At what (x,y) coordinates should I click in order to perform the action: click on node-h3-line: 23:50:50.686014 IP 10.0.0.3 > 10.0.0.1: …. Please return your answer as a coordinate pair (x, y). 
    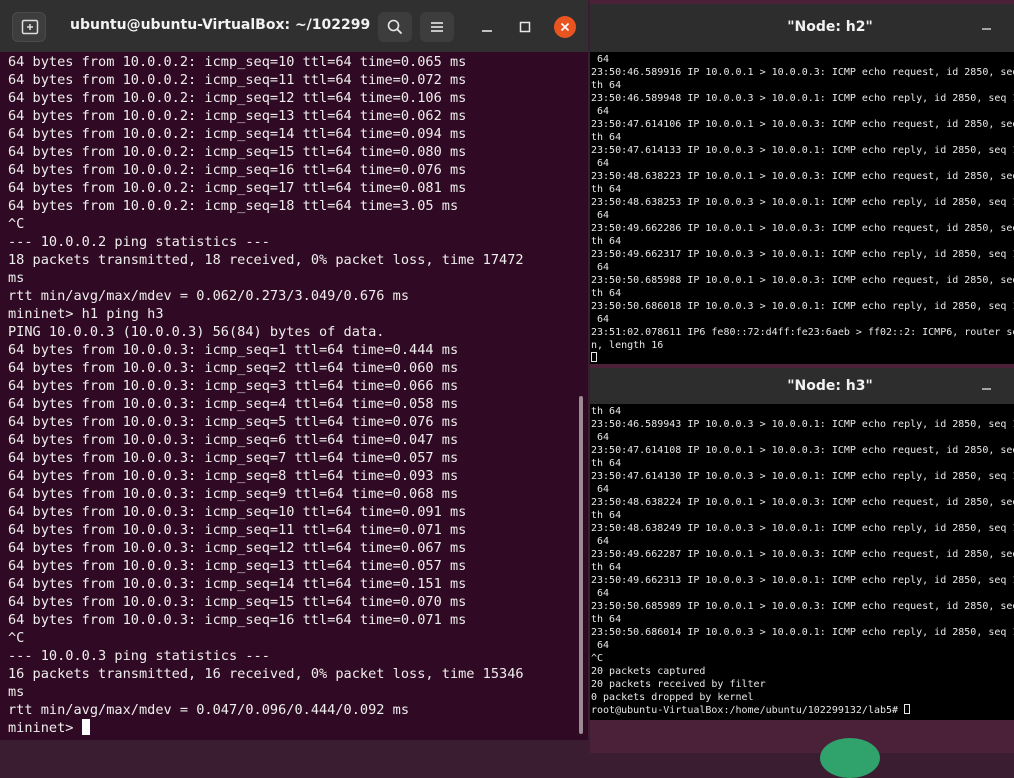
    Looking at the image, I should click on (802, 632).